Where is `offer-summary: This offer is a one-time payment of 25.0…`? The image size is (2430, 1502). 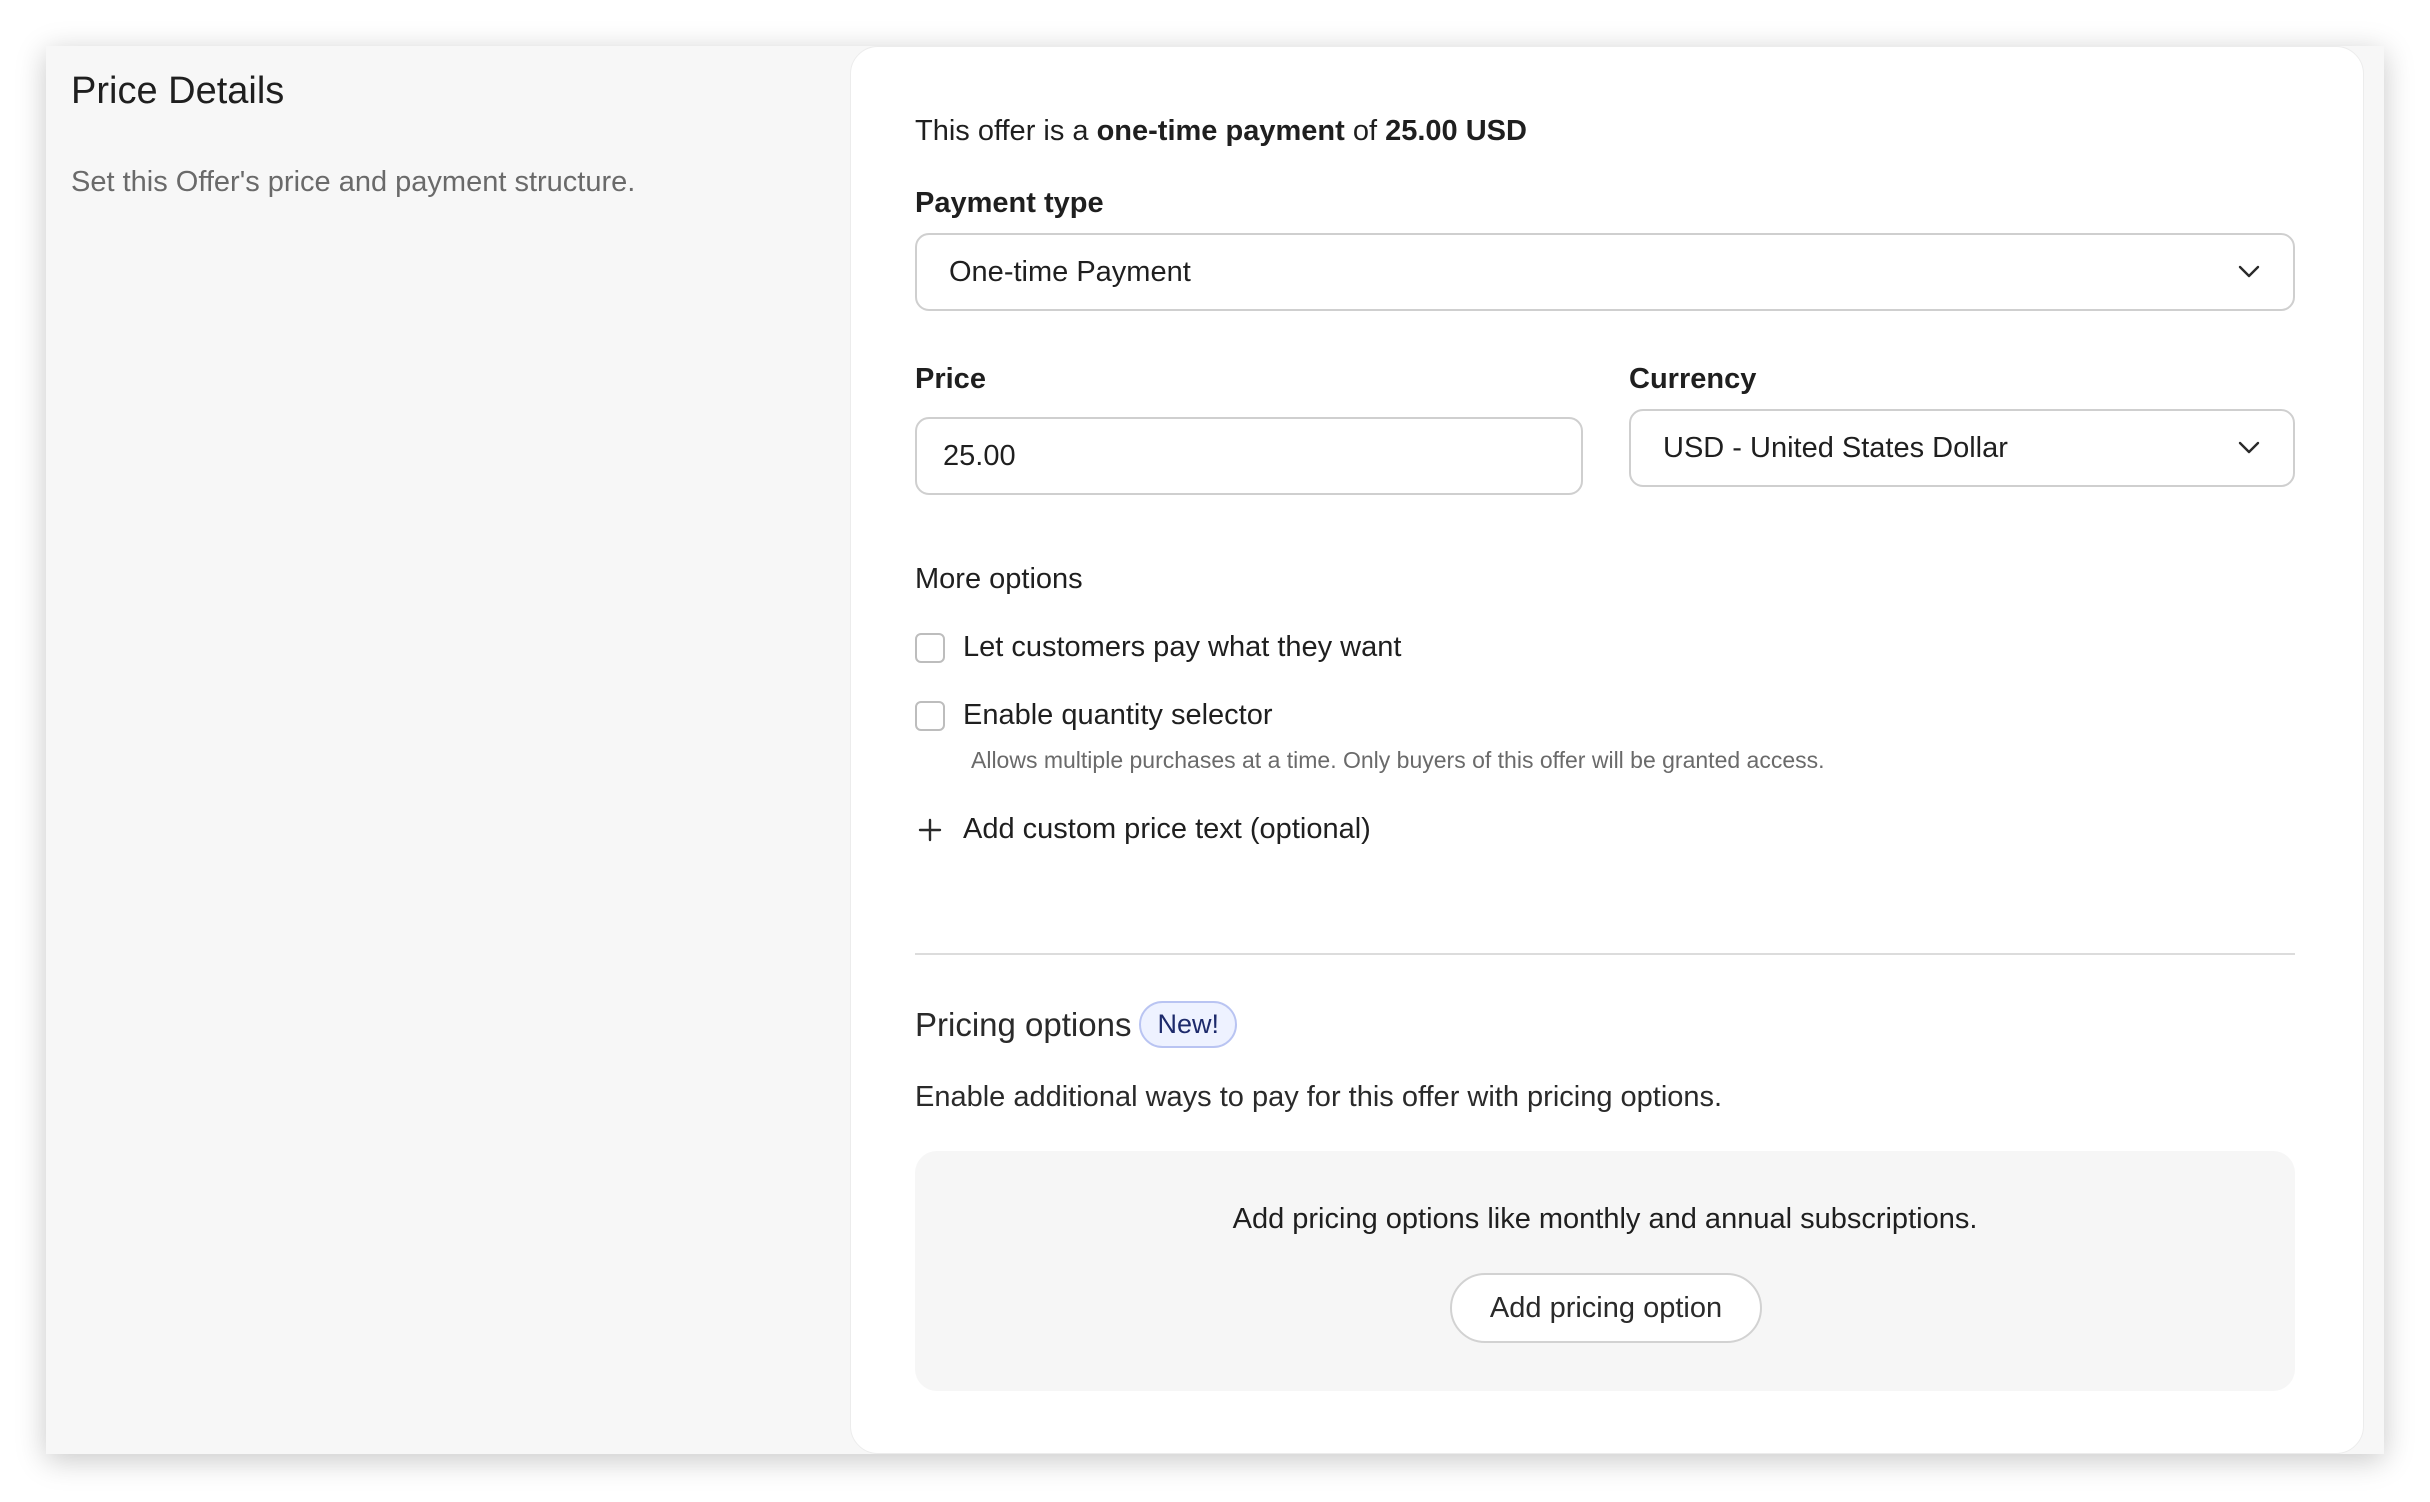 offer-summary: This offer is a one-time payment of 25.0… is located at coordinates (1221, 131).